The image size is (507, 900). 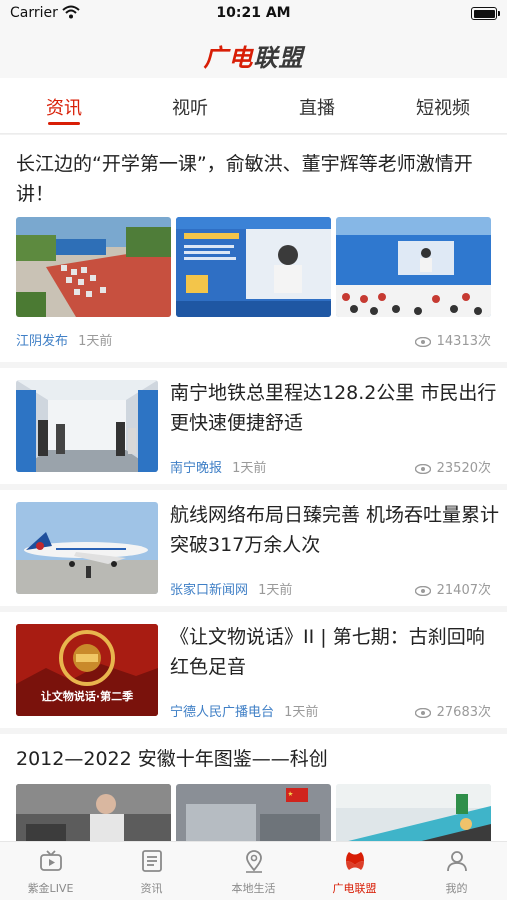 I want to click on bottom-tab-bar: 紫金LIVE 资讯 本地生活 广电联盟 我的, so click(x=253, y=870).